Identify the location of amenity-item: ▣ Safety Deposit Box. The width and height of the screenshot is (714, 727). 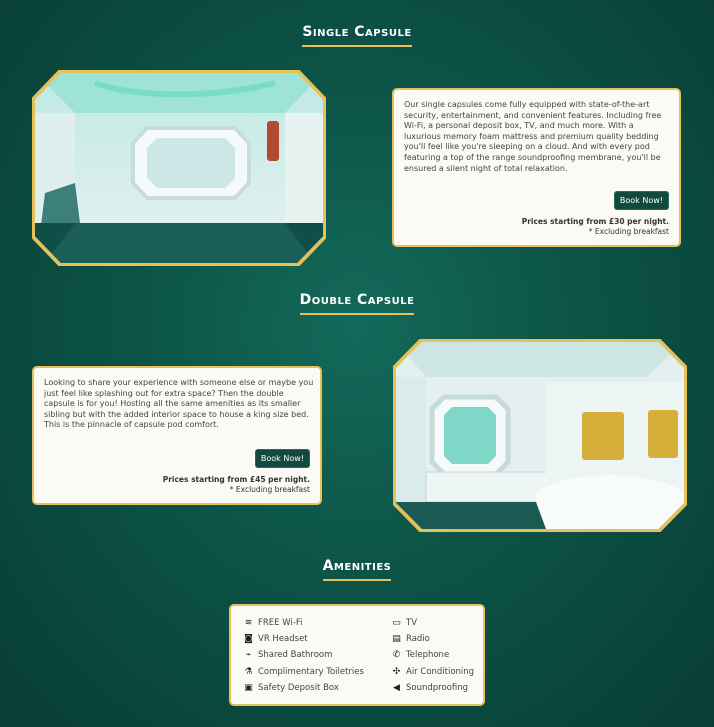
(291, 688).